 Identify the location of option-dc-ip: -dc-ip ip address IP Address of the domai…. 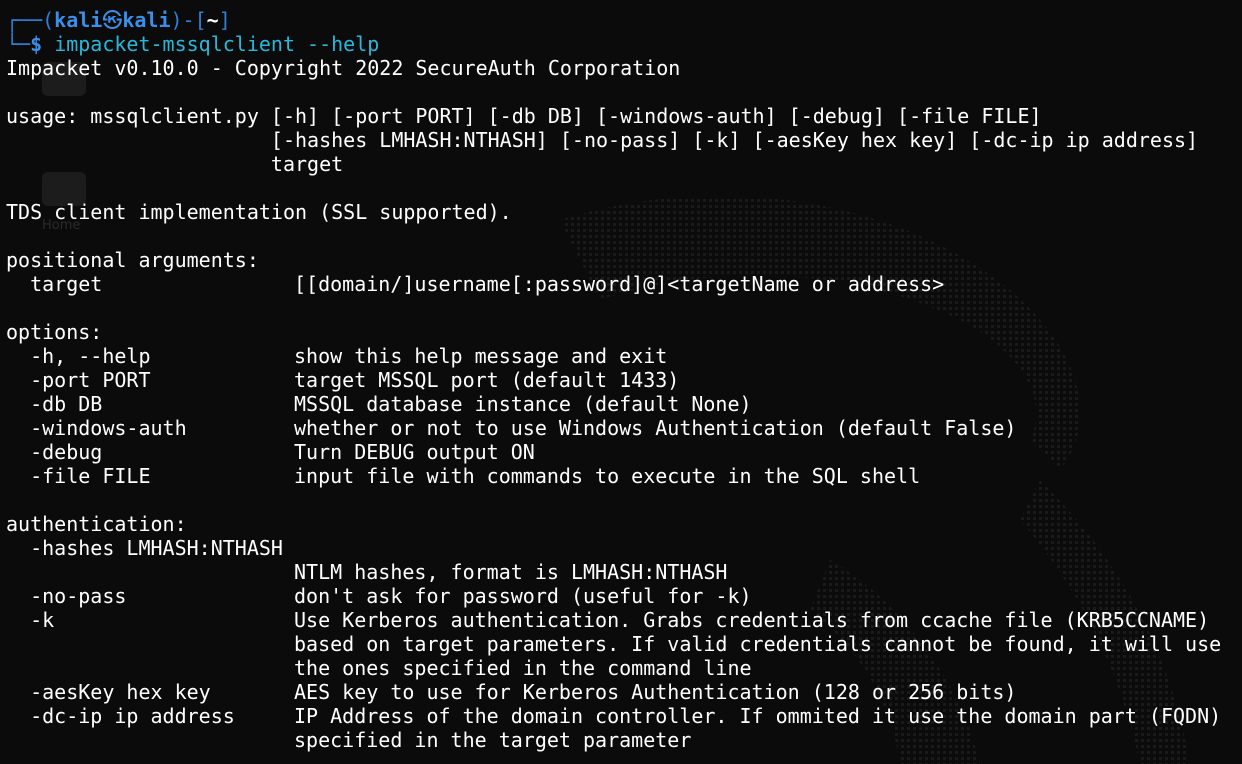
(621, 716).